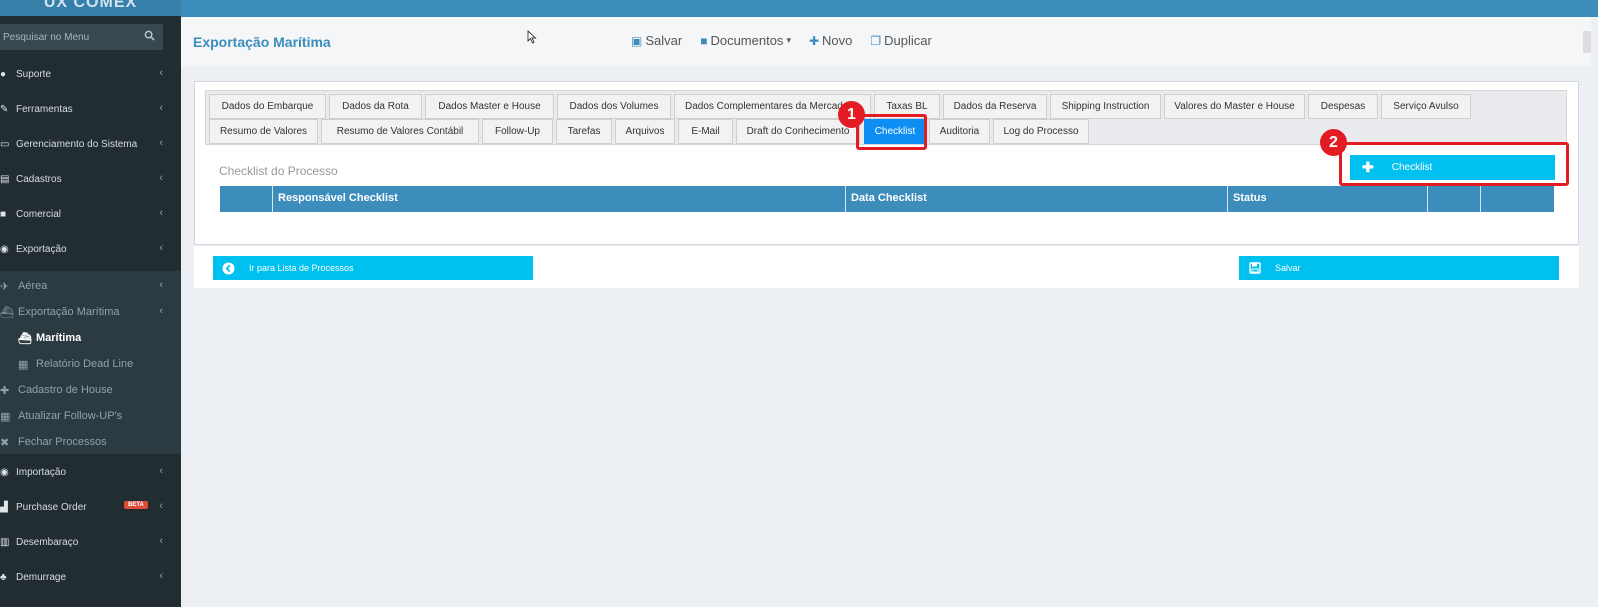  I want to click on laptop-icon: ▭, so click(5, 144).